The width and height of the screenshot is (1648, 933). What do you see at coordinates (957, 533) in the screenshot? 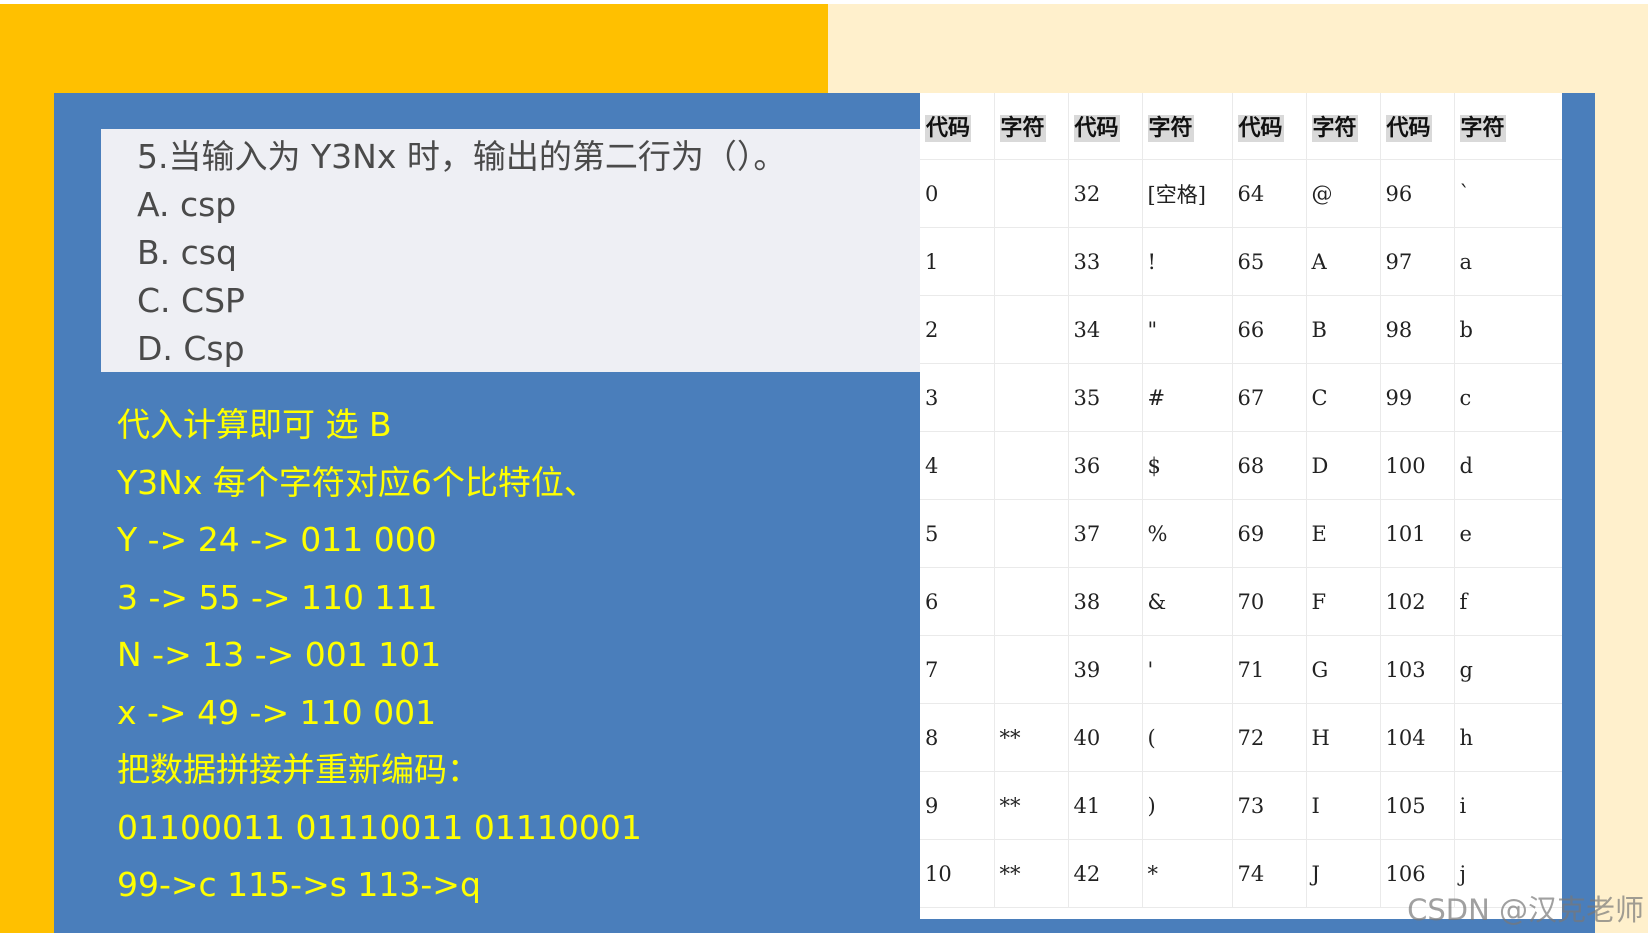
I see `table-cell: 5` at bounding box center [957, 533].